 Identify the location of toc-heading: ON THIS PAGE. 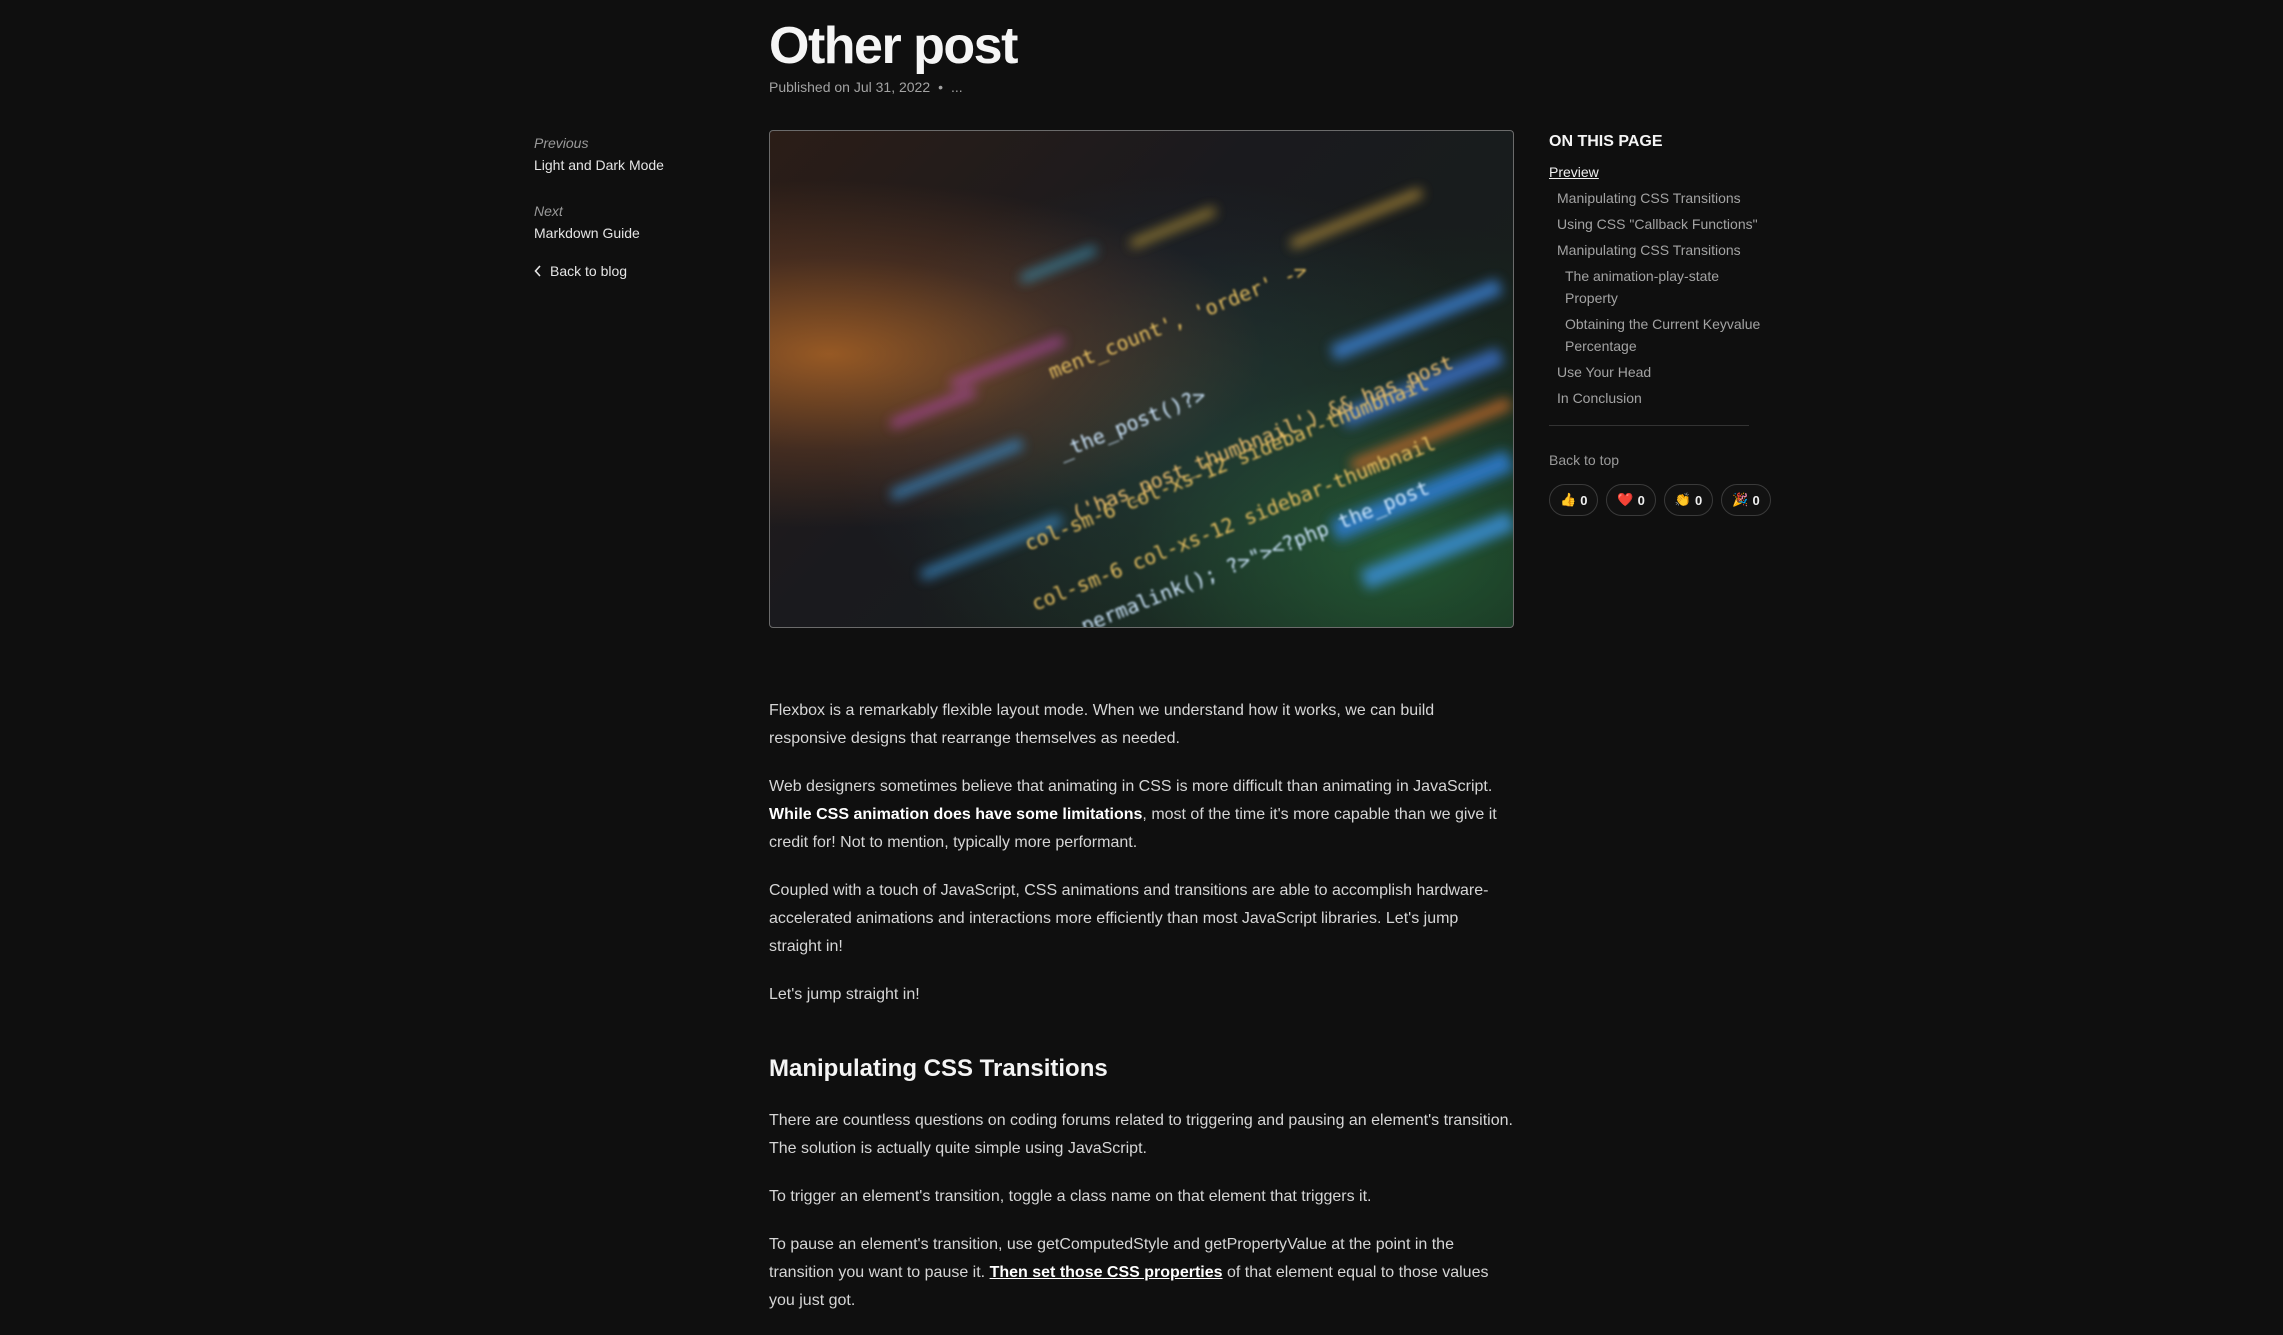
(1606, 141).